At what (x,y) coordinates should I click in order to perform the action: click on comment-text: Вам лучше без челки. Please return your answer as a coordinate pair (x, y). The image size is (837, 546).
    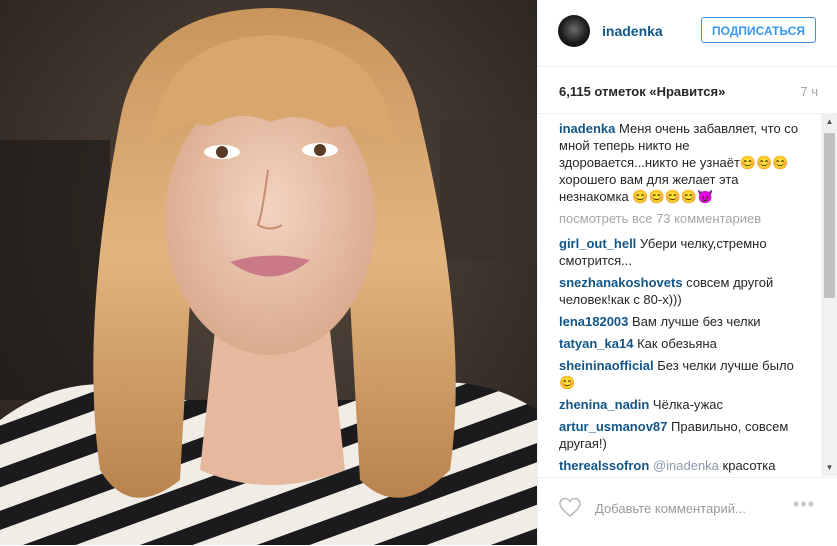
    Looking at the image, I should click on (696, 321).